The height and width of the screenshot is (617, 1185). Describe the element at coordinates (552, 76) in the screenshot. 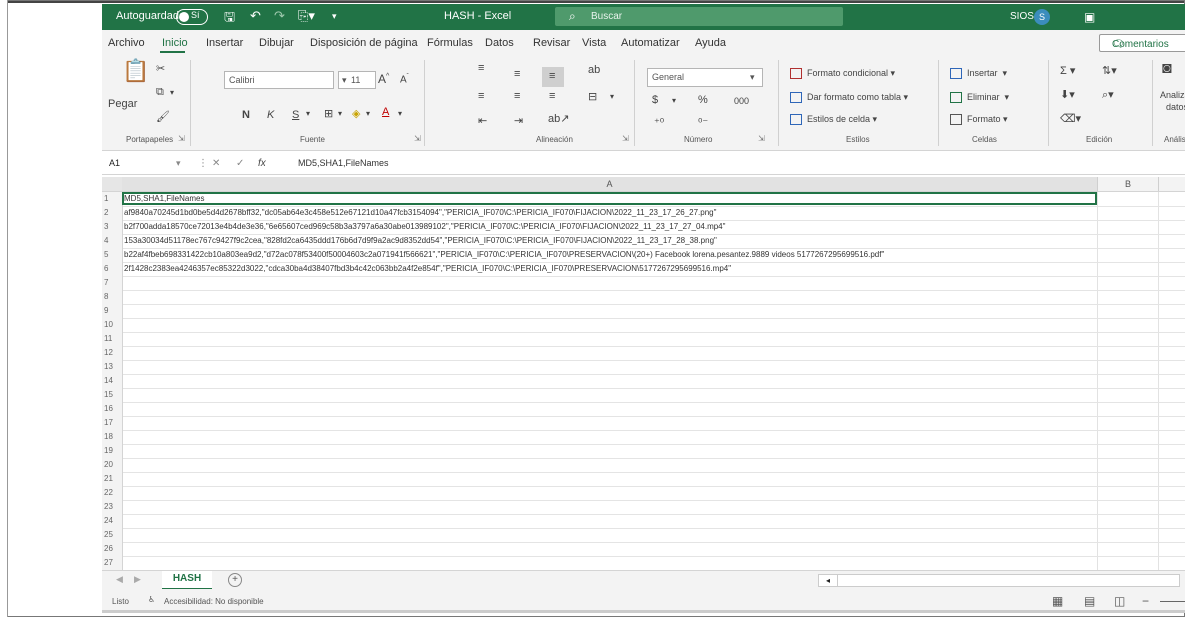

I see `align-bottom-icon: ≡` at that location.